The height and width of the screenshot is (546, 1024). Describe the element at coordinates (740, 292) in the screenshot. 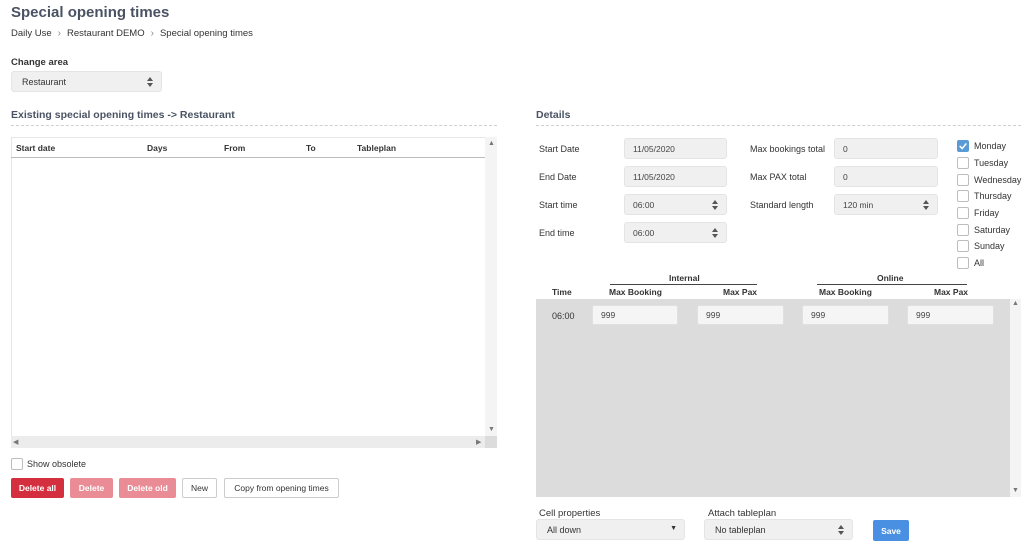

I see `internal-max-pax-header: Max Pax` at that location.